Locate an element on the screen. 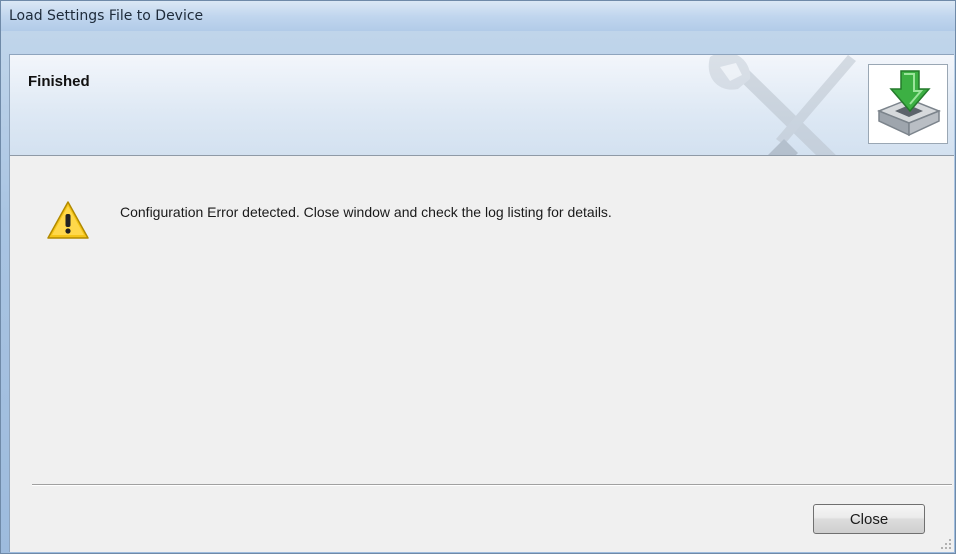 This screenshot has width=956, height=554. resize-grip-icon is located at coordinates (946, 544).